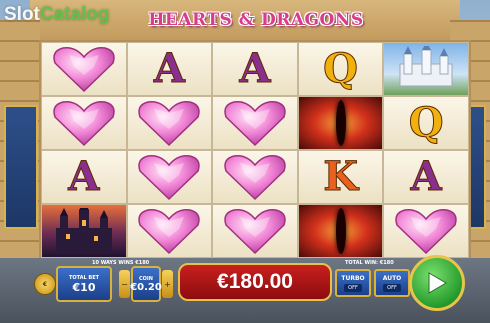 Image resolution: width=490 pixels, height=323 pixels. I want to click on auto-toggle: AUTO OFF, so click(392, 283).